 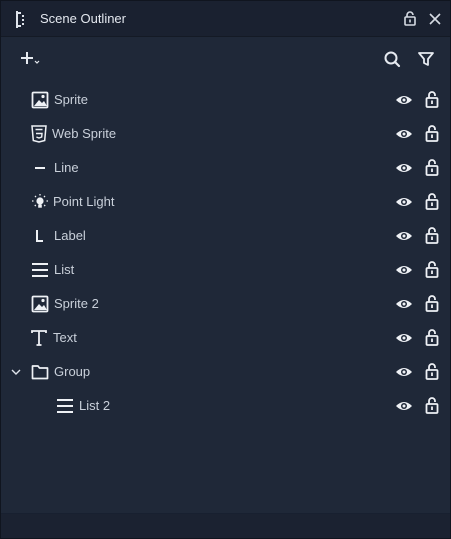 What do you see at coordinates (225, 372) in the screenshot?
I see `tree-row-group: Group` at bounding box center [225, 372].